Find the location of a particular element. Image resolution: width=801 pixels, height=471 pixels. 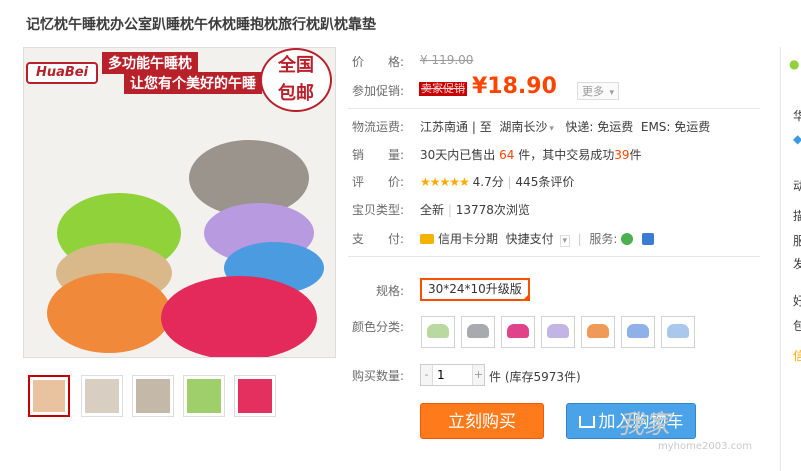

quantity-input is located at coordinates (453, 375).